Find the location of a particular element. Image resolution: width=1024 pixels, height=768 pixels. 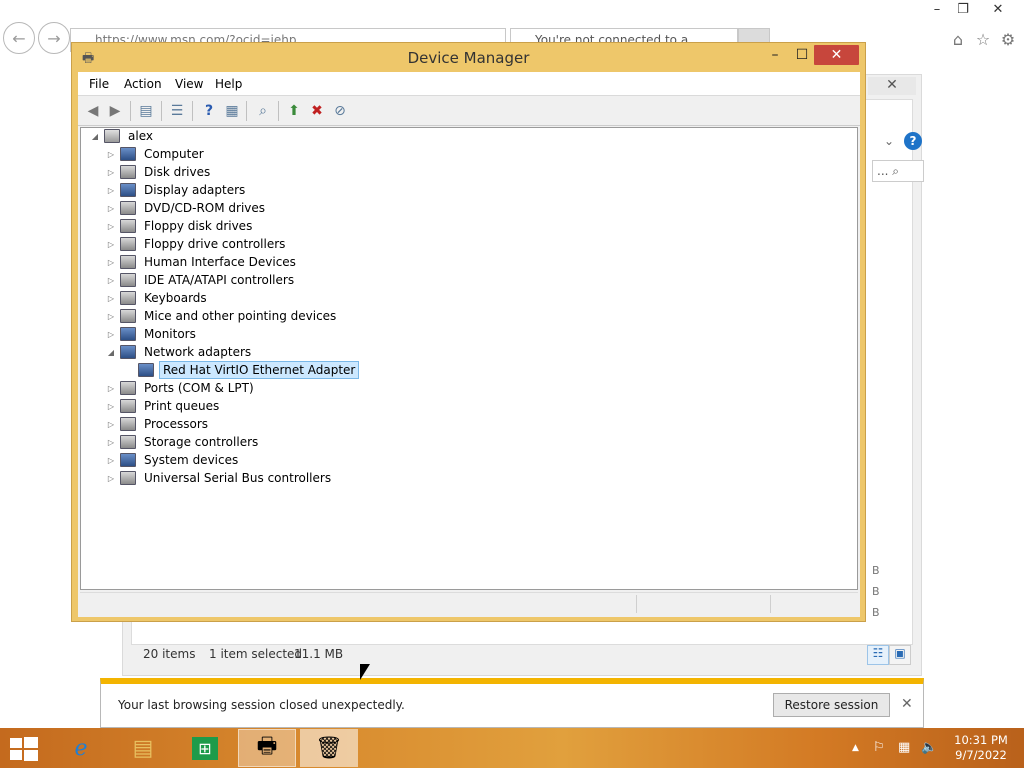

tiles-view-icon: ▣ is located at coordinates (900, 655).